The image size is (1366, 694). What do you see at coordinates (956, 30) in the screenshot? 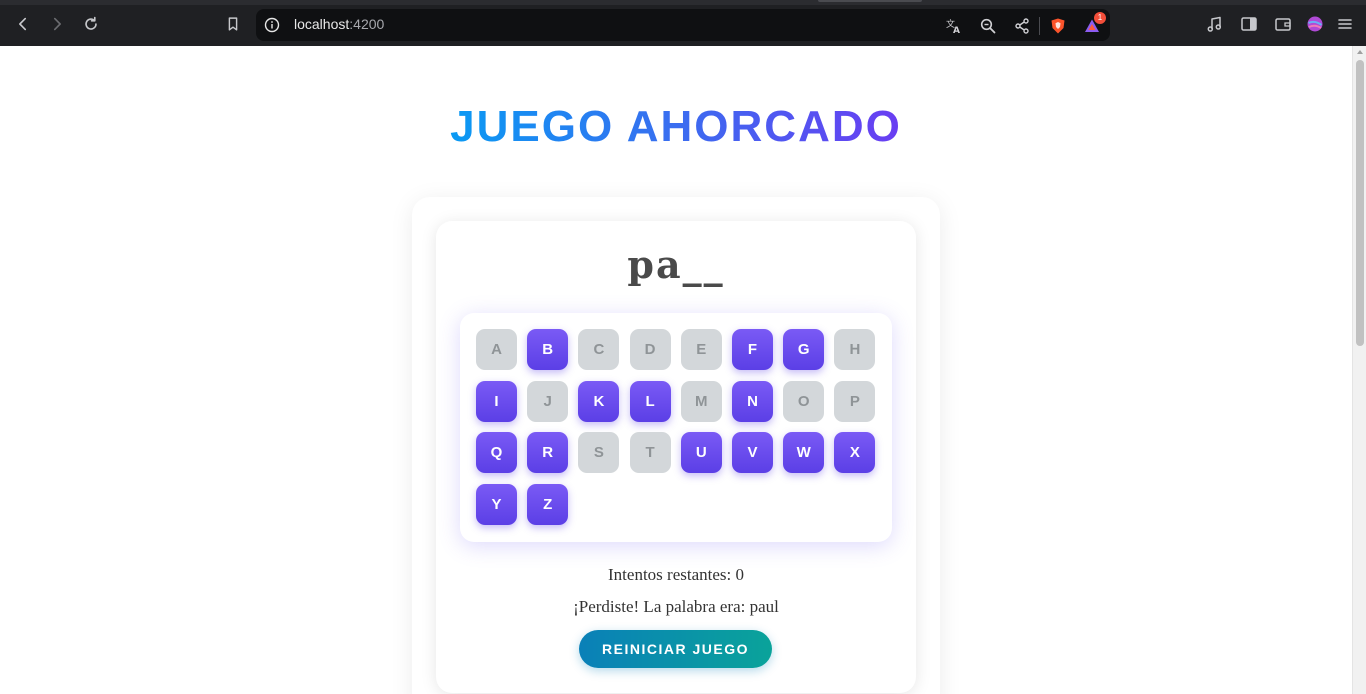
I see `svg-text: A` at bounding box center [956, 30].